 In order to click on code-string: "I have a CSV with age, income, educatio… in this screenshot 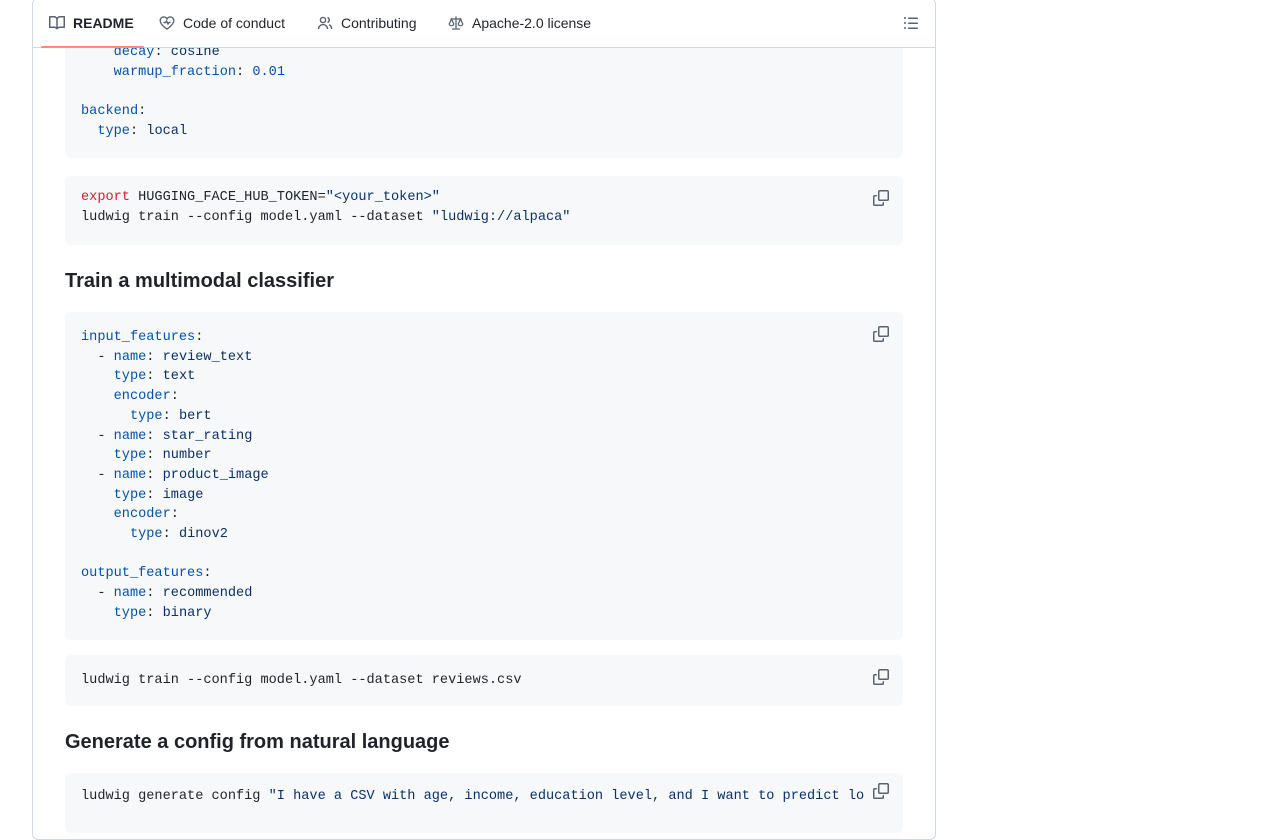, I will do `click(566, 796)`.